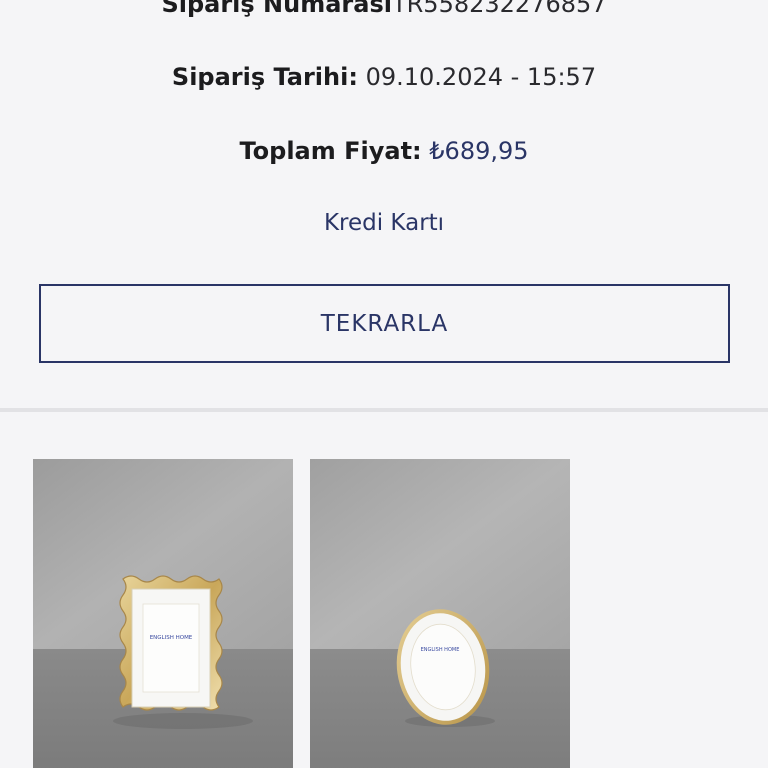 The height and width of the screenshot is (768, 768). What do you see at coordinates (330, 151) in the screenshot?
I see `total-price-label: Toplam Fiyat:` at bounding box center [330, 151].